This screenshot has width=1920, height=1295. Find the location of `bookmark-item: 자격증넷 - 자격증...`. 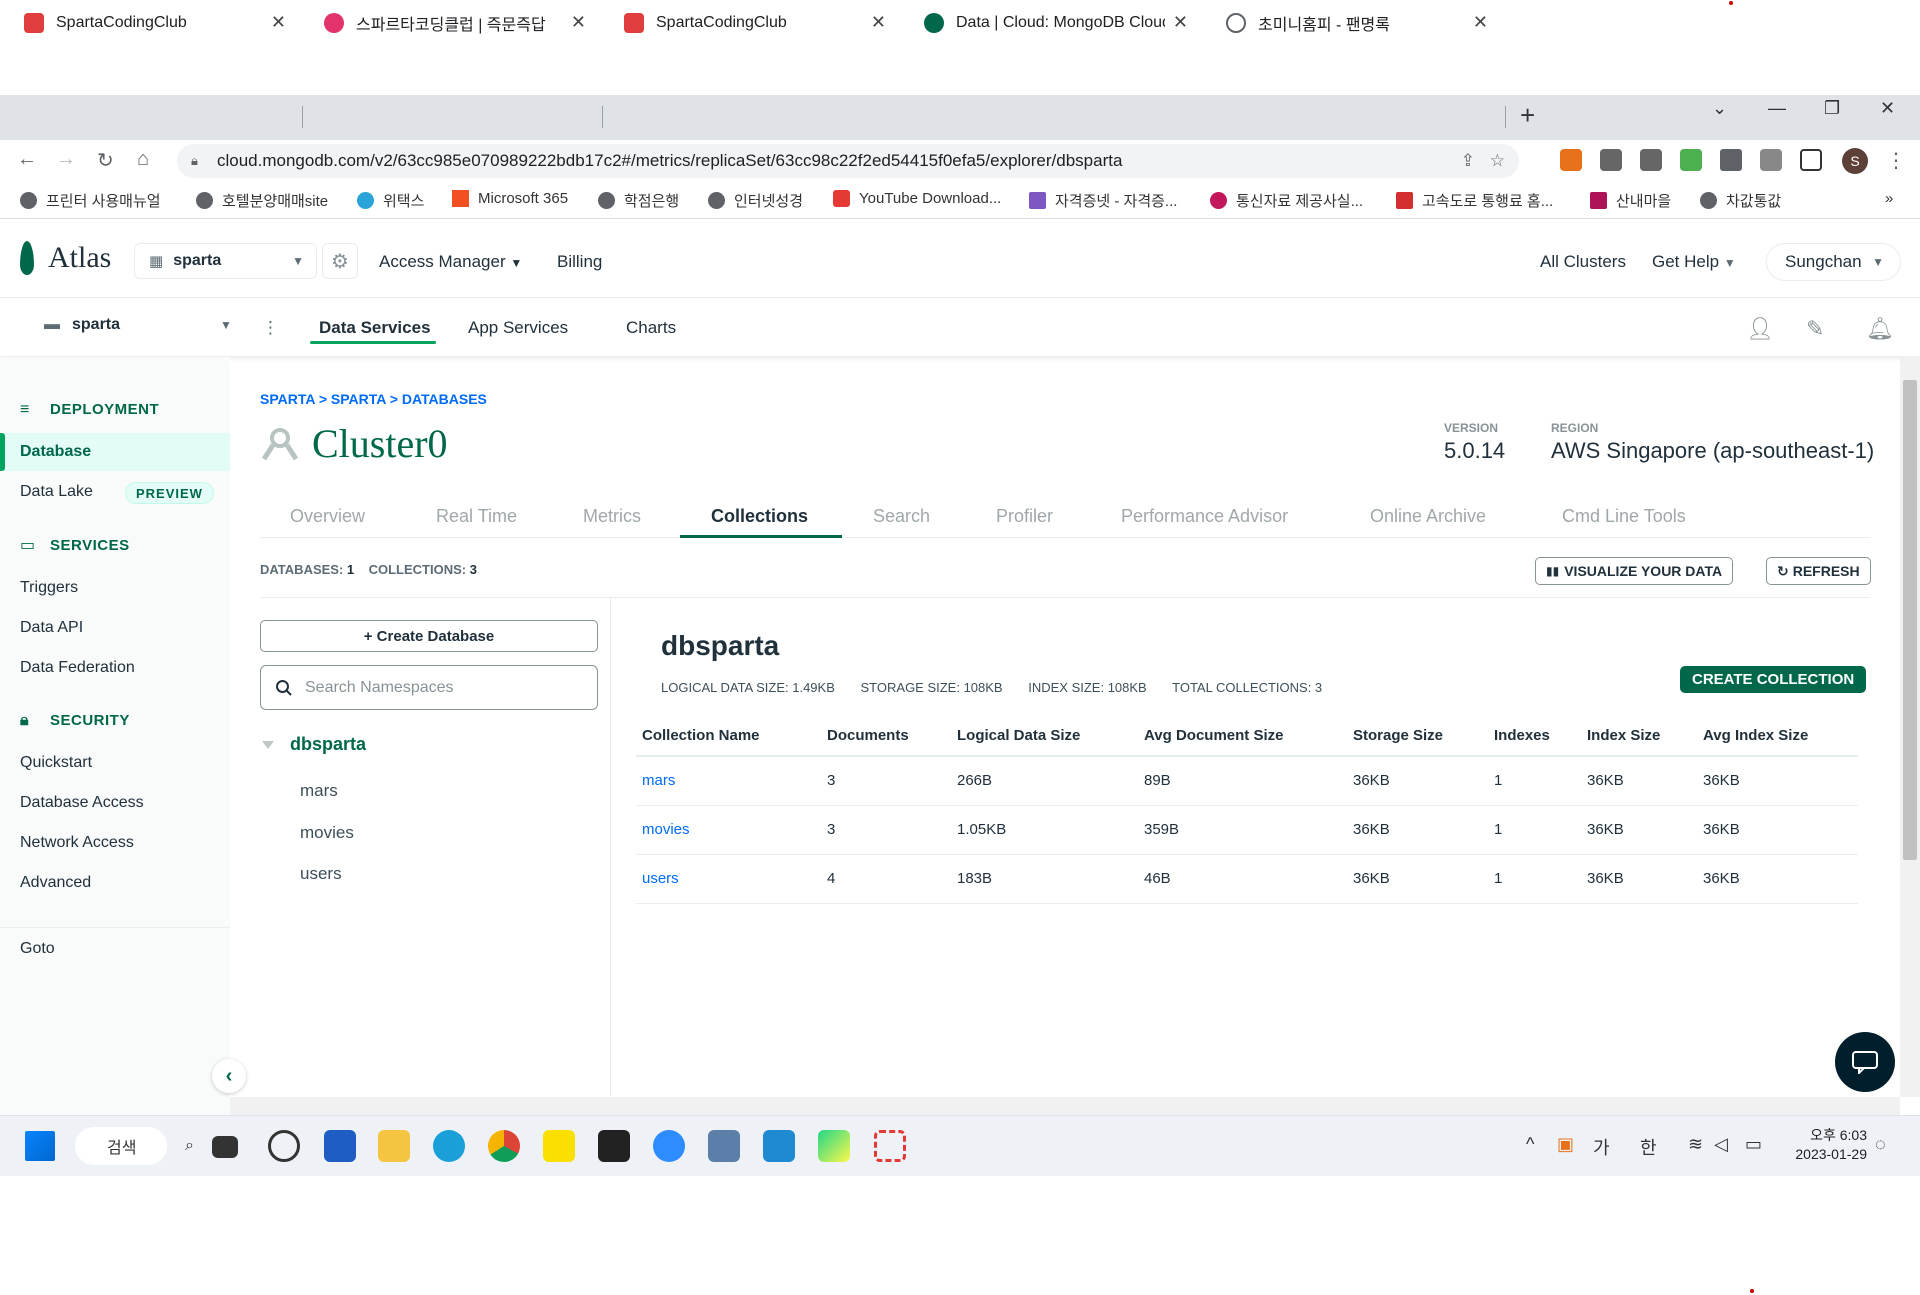

bookmark-item: 자격증넷 - 자격증... is located at coordinates (1103, 200).